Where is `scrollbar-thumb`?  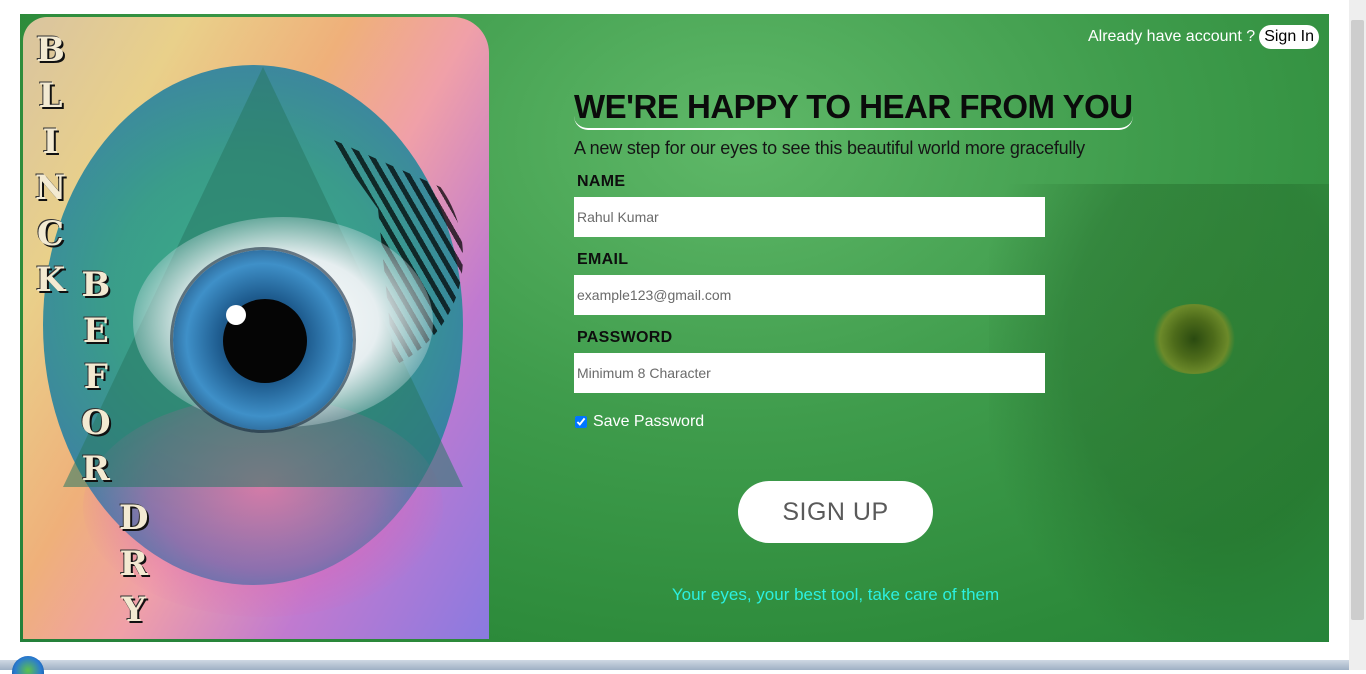
scrollbar-thumb is located at coordinates (1357, 320).